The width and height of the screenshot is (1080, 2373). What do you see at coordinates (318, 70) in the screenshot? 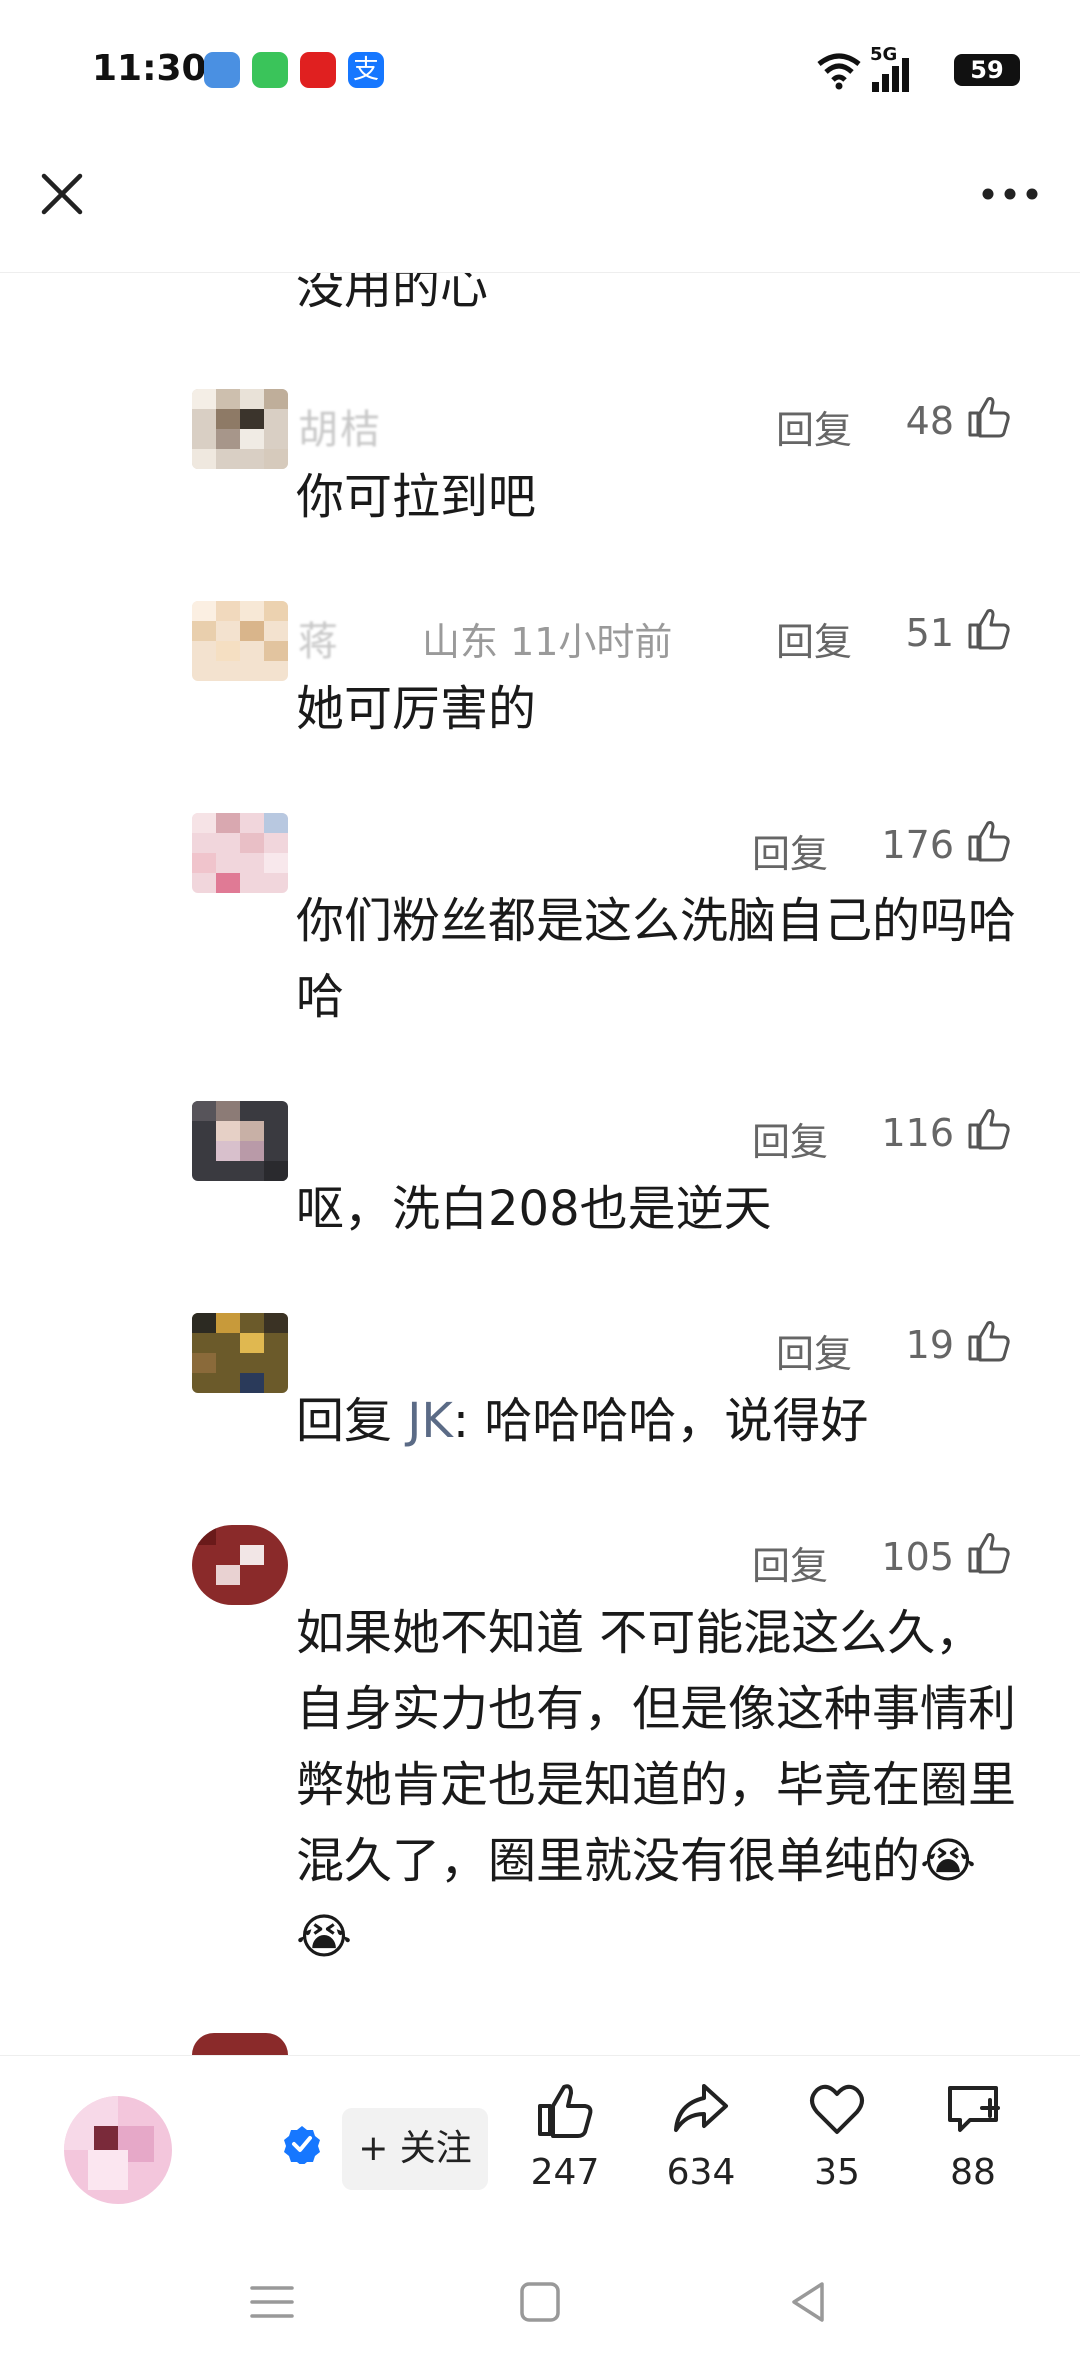
I see `shopping-app-icon` at bounding box center [318, 70].